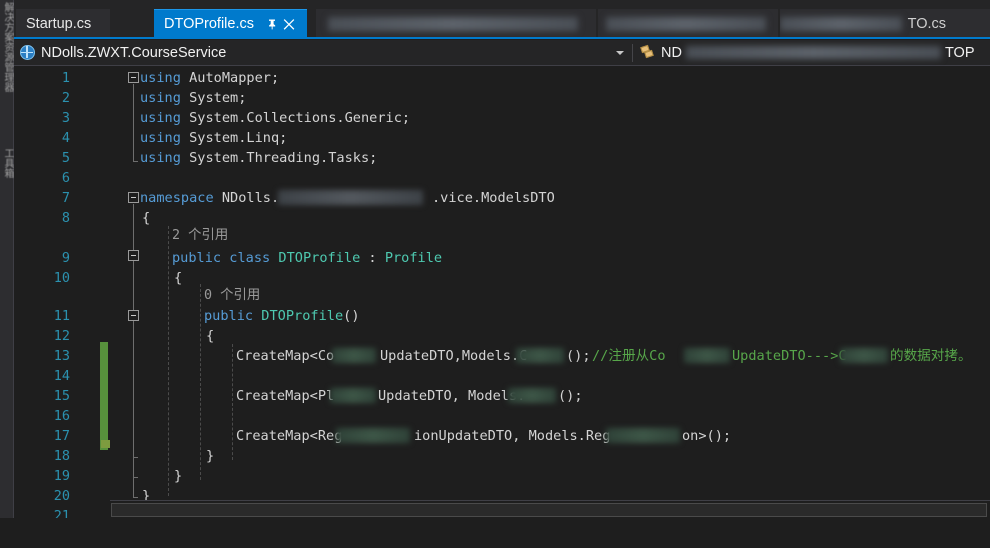  What do you see at coordinates (312, 53) in the screenshot?
I see `breadcrumb-project-selector: NDolls.ZWXT.CourseService` at bounding box center [312, 53].